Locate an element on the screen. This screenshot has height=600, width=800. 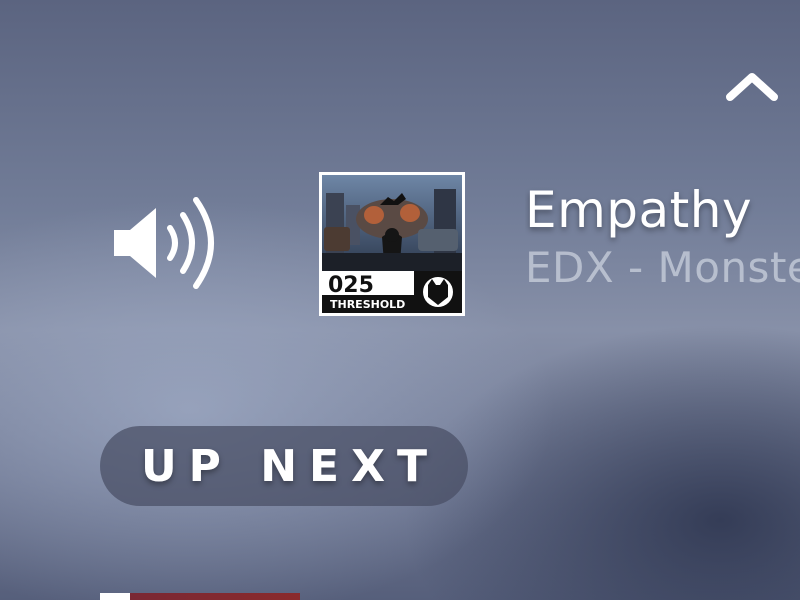
up-next-button: UP NEXT is located at coordinates (284, 466).